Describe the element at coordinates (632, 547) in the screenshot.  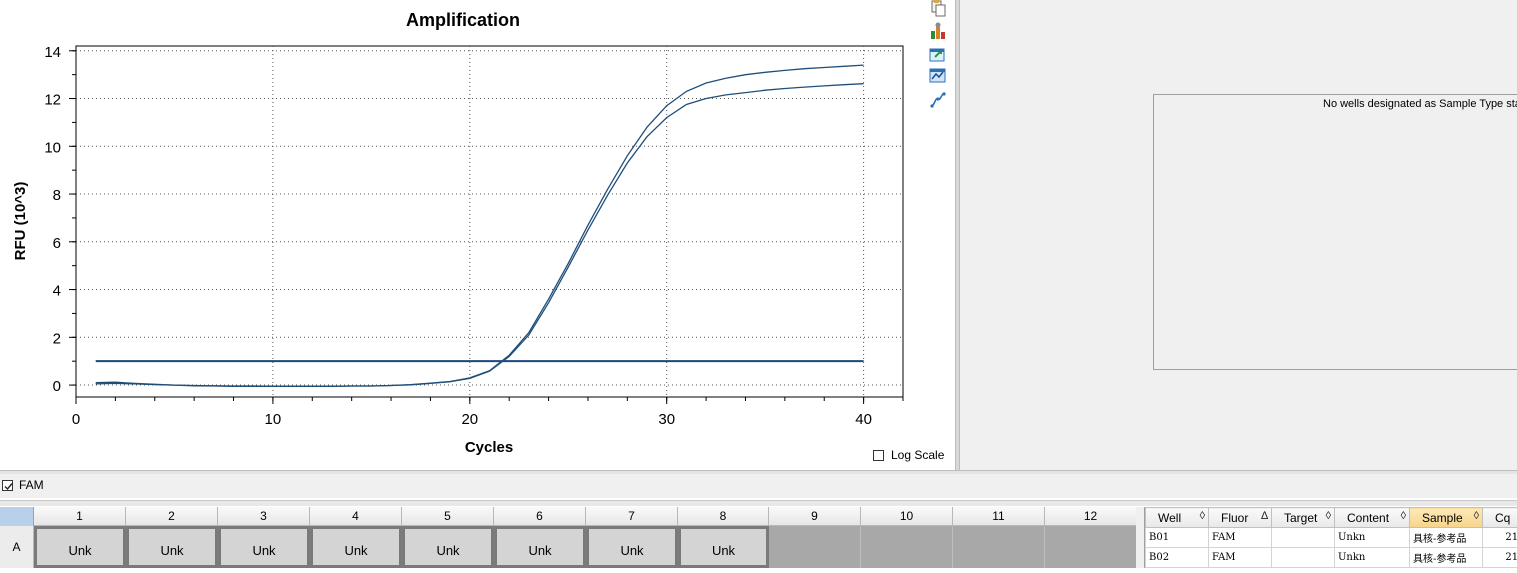
I see `well-a7: Unk` at that location.